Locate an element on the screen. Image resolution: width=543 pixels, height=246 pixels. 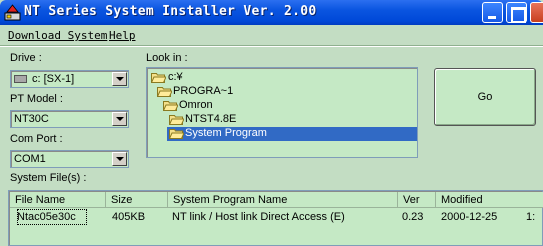
maximize-button is located at coordinates (516, 12).